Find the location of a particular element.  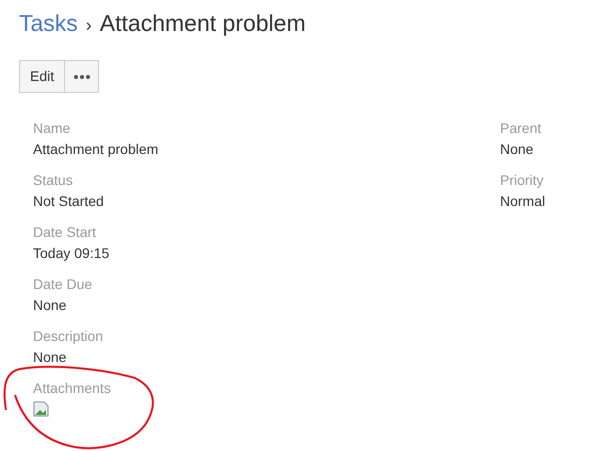

field-label: Parent is located at coordinates (521, 128).